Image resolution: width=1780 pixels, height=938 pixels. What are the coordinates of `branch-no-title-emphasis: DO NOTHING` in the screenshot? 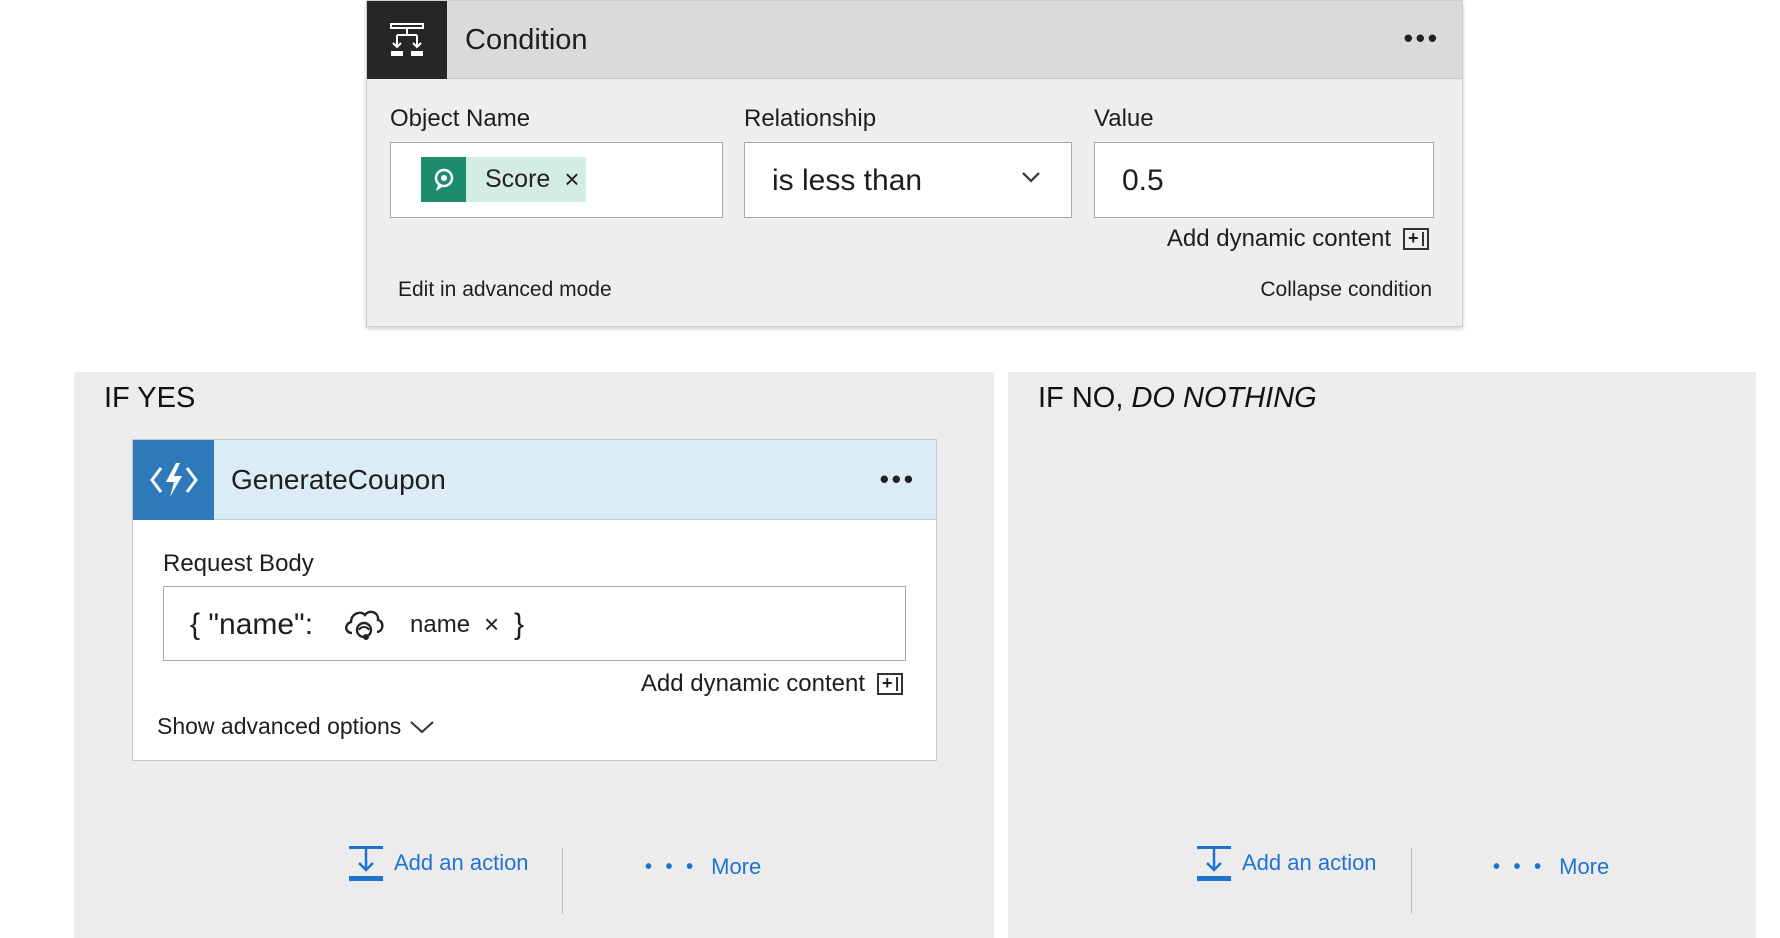 It's located at (1224, 398).